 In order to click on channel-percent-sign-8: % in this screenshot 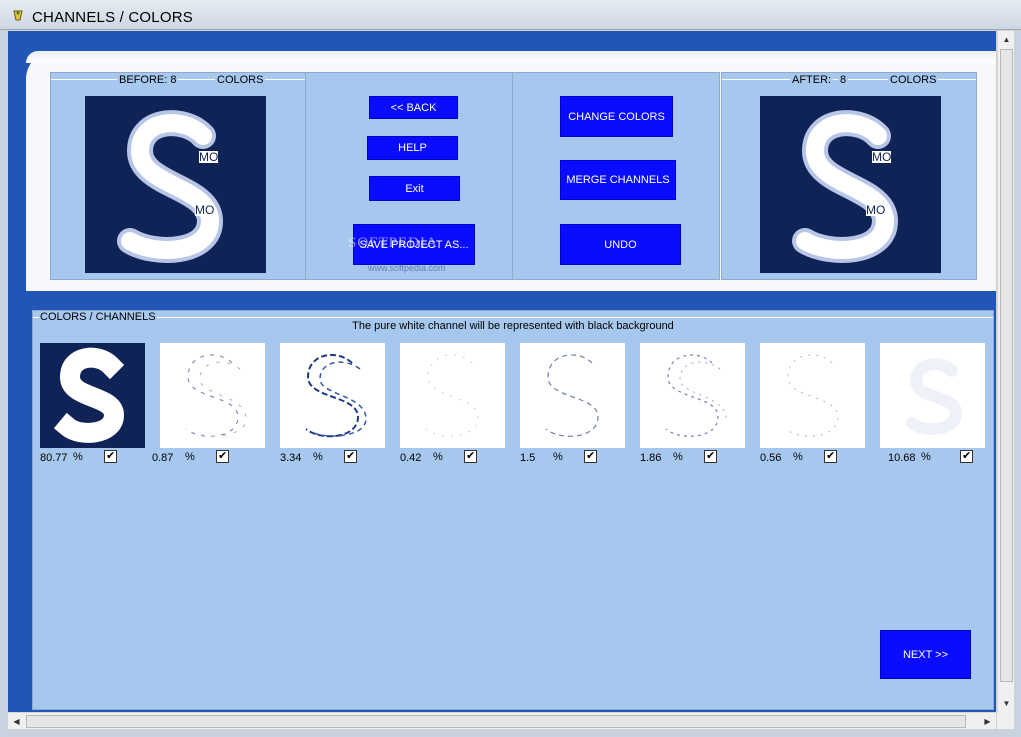, I will do `click(926, 457)`.